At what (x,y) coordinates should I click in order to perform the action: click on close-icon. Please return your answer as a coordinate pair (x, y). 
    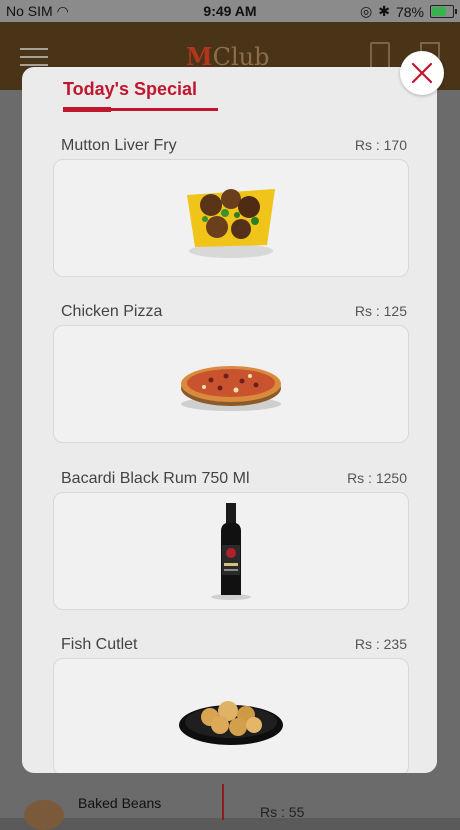
    Looking at the image, I should click on (422, 73).